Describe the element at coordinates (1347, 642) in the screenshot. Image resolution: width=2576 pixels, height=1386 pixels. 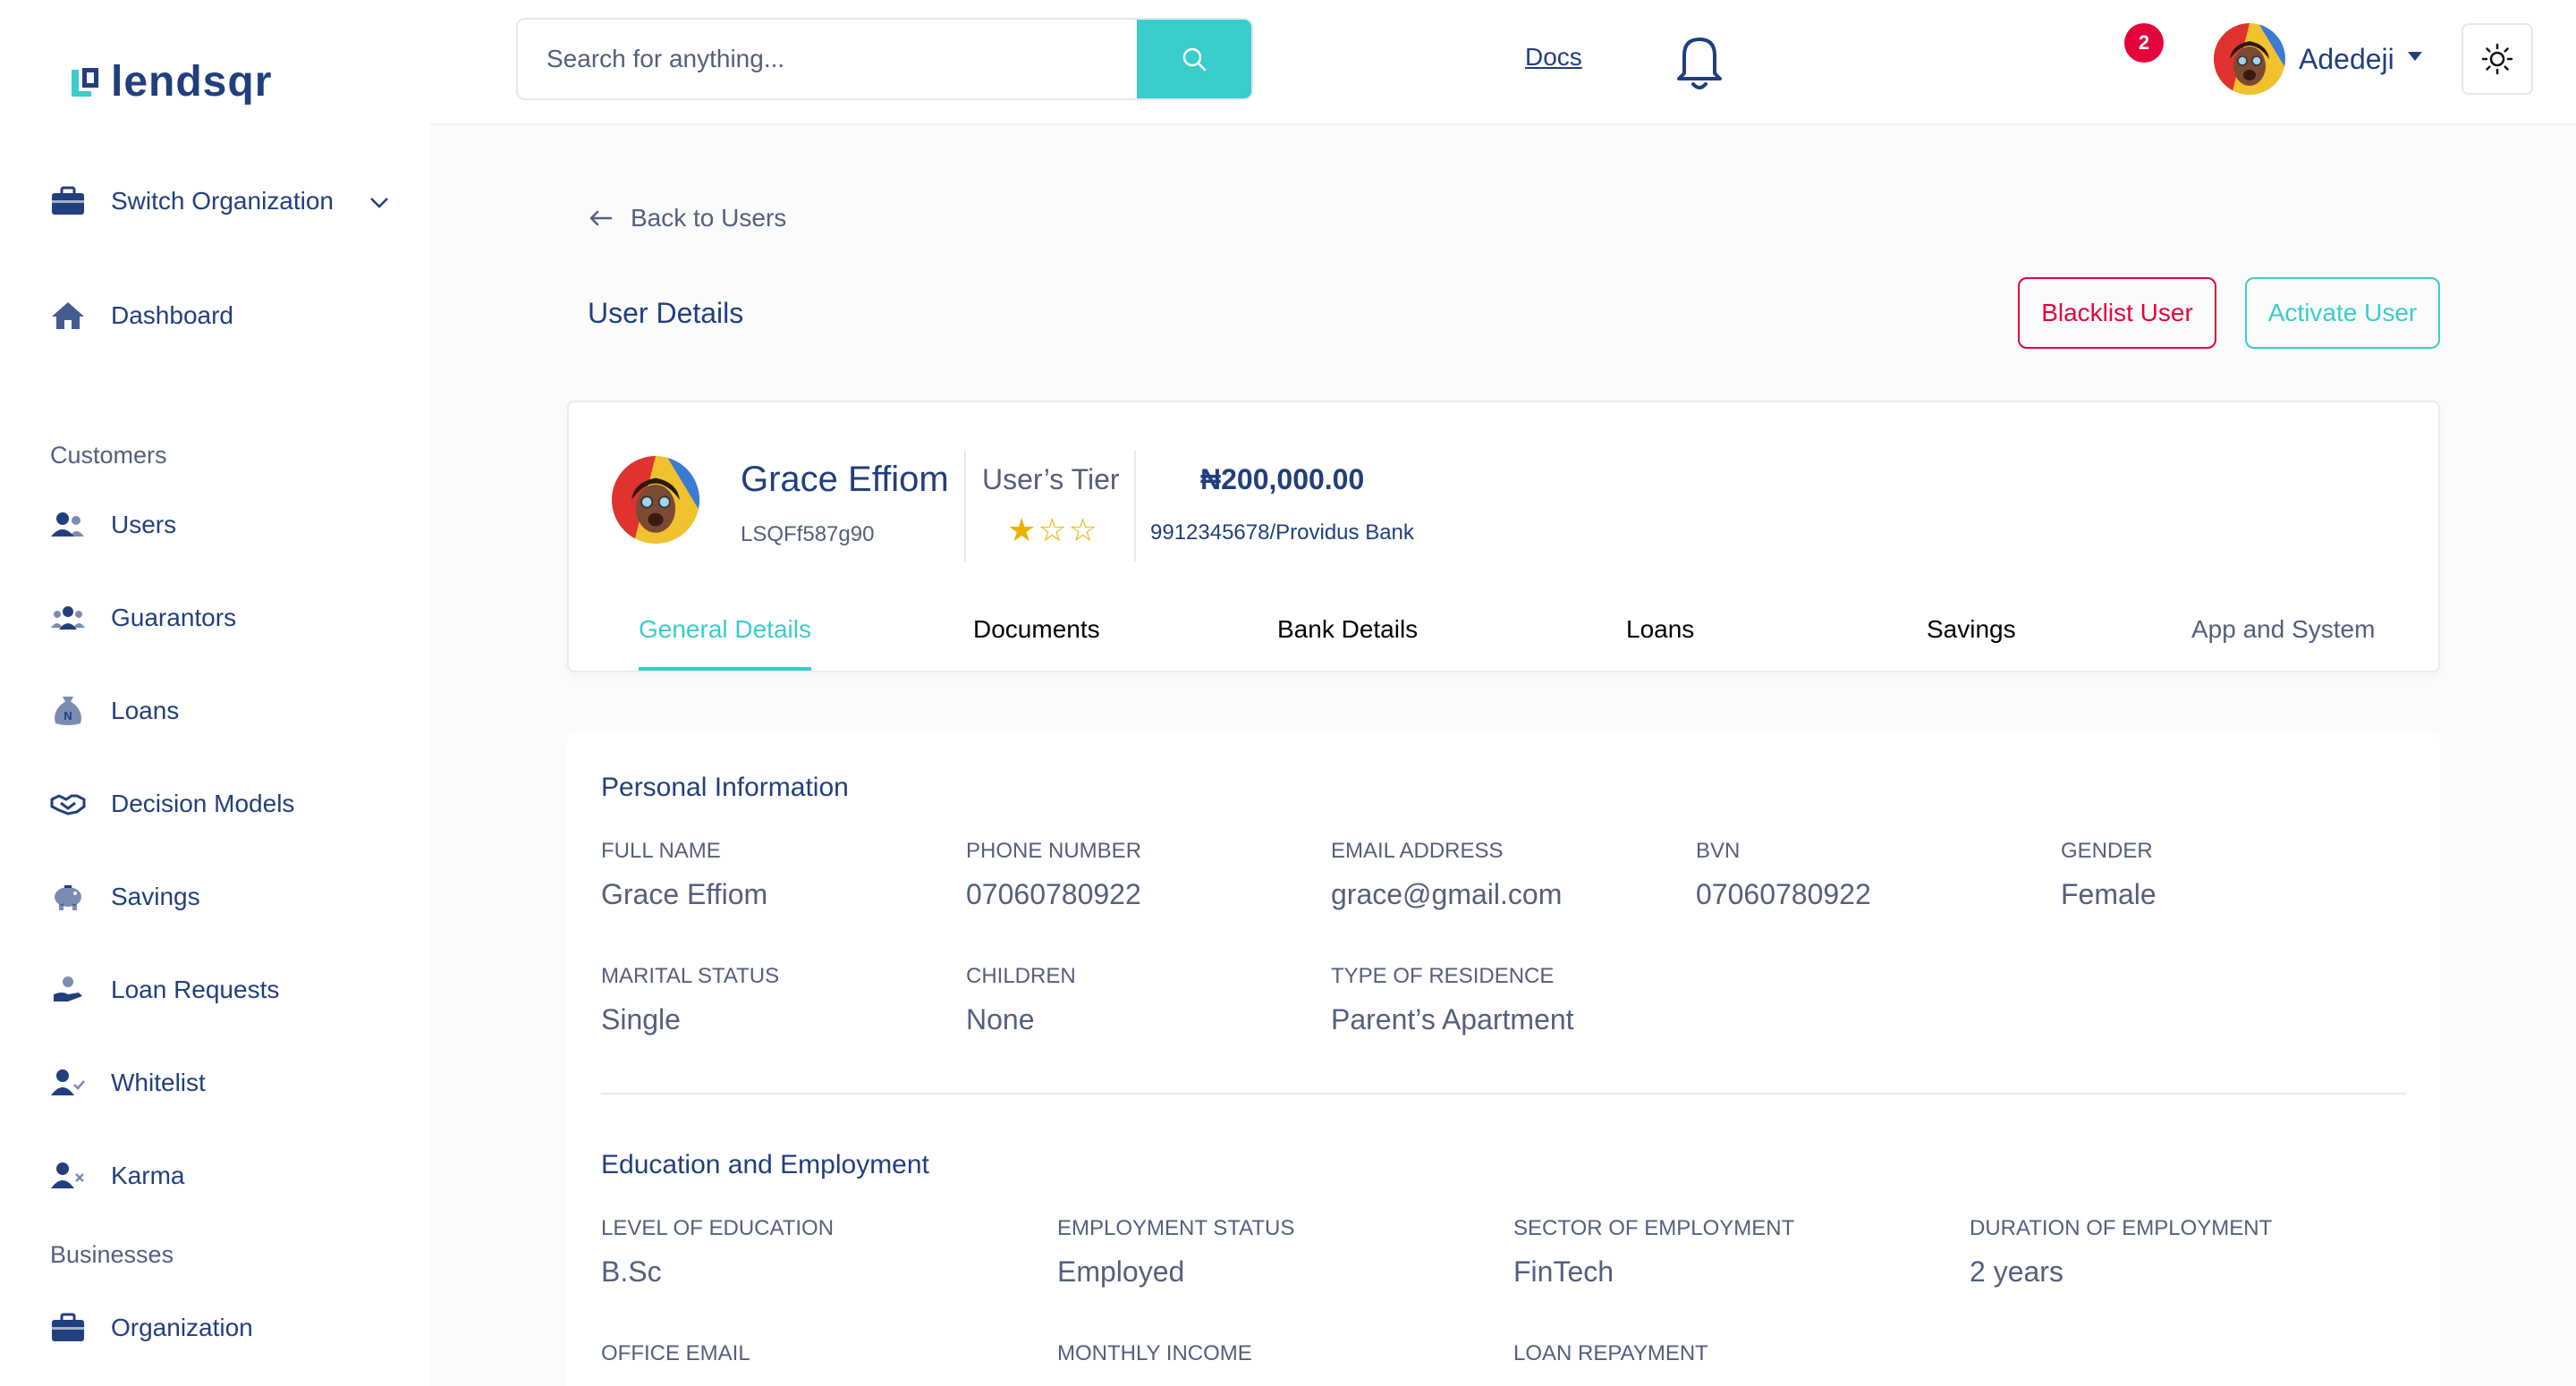
I see `tab-bank-details: Bank Details` at that location.